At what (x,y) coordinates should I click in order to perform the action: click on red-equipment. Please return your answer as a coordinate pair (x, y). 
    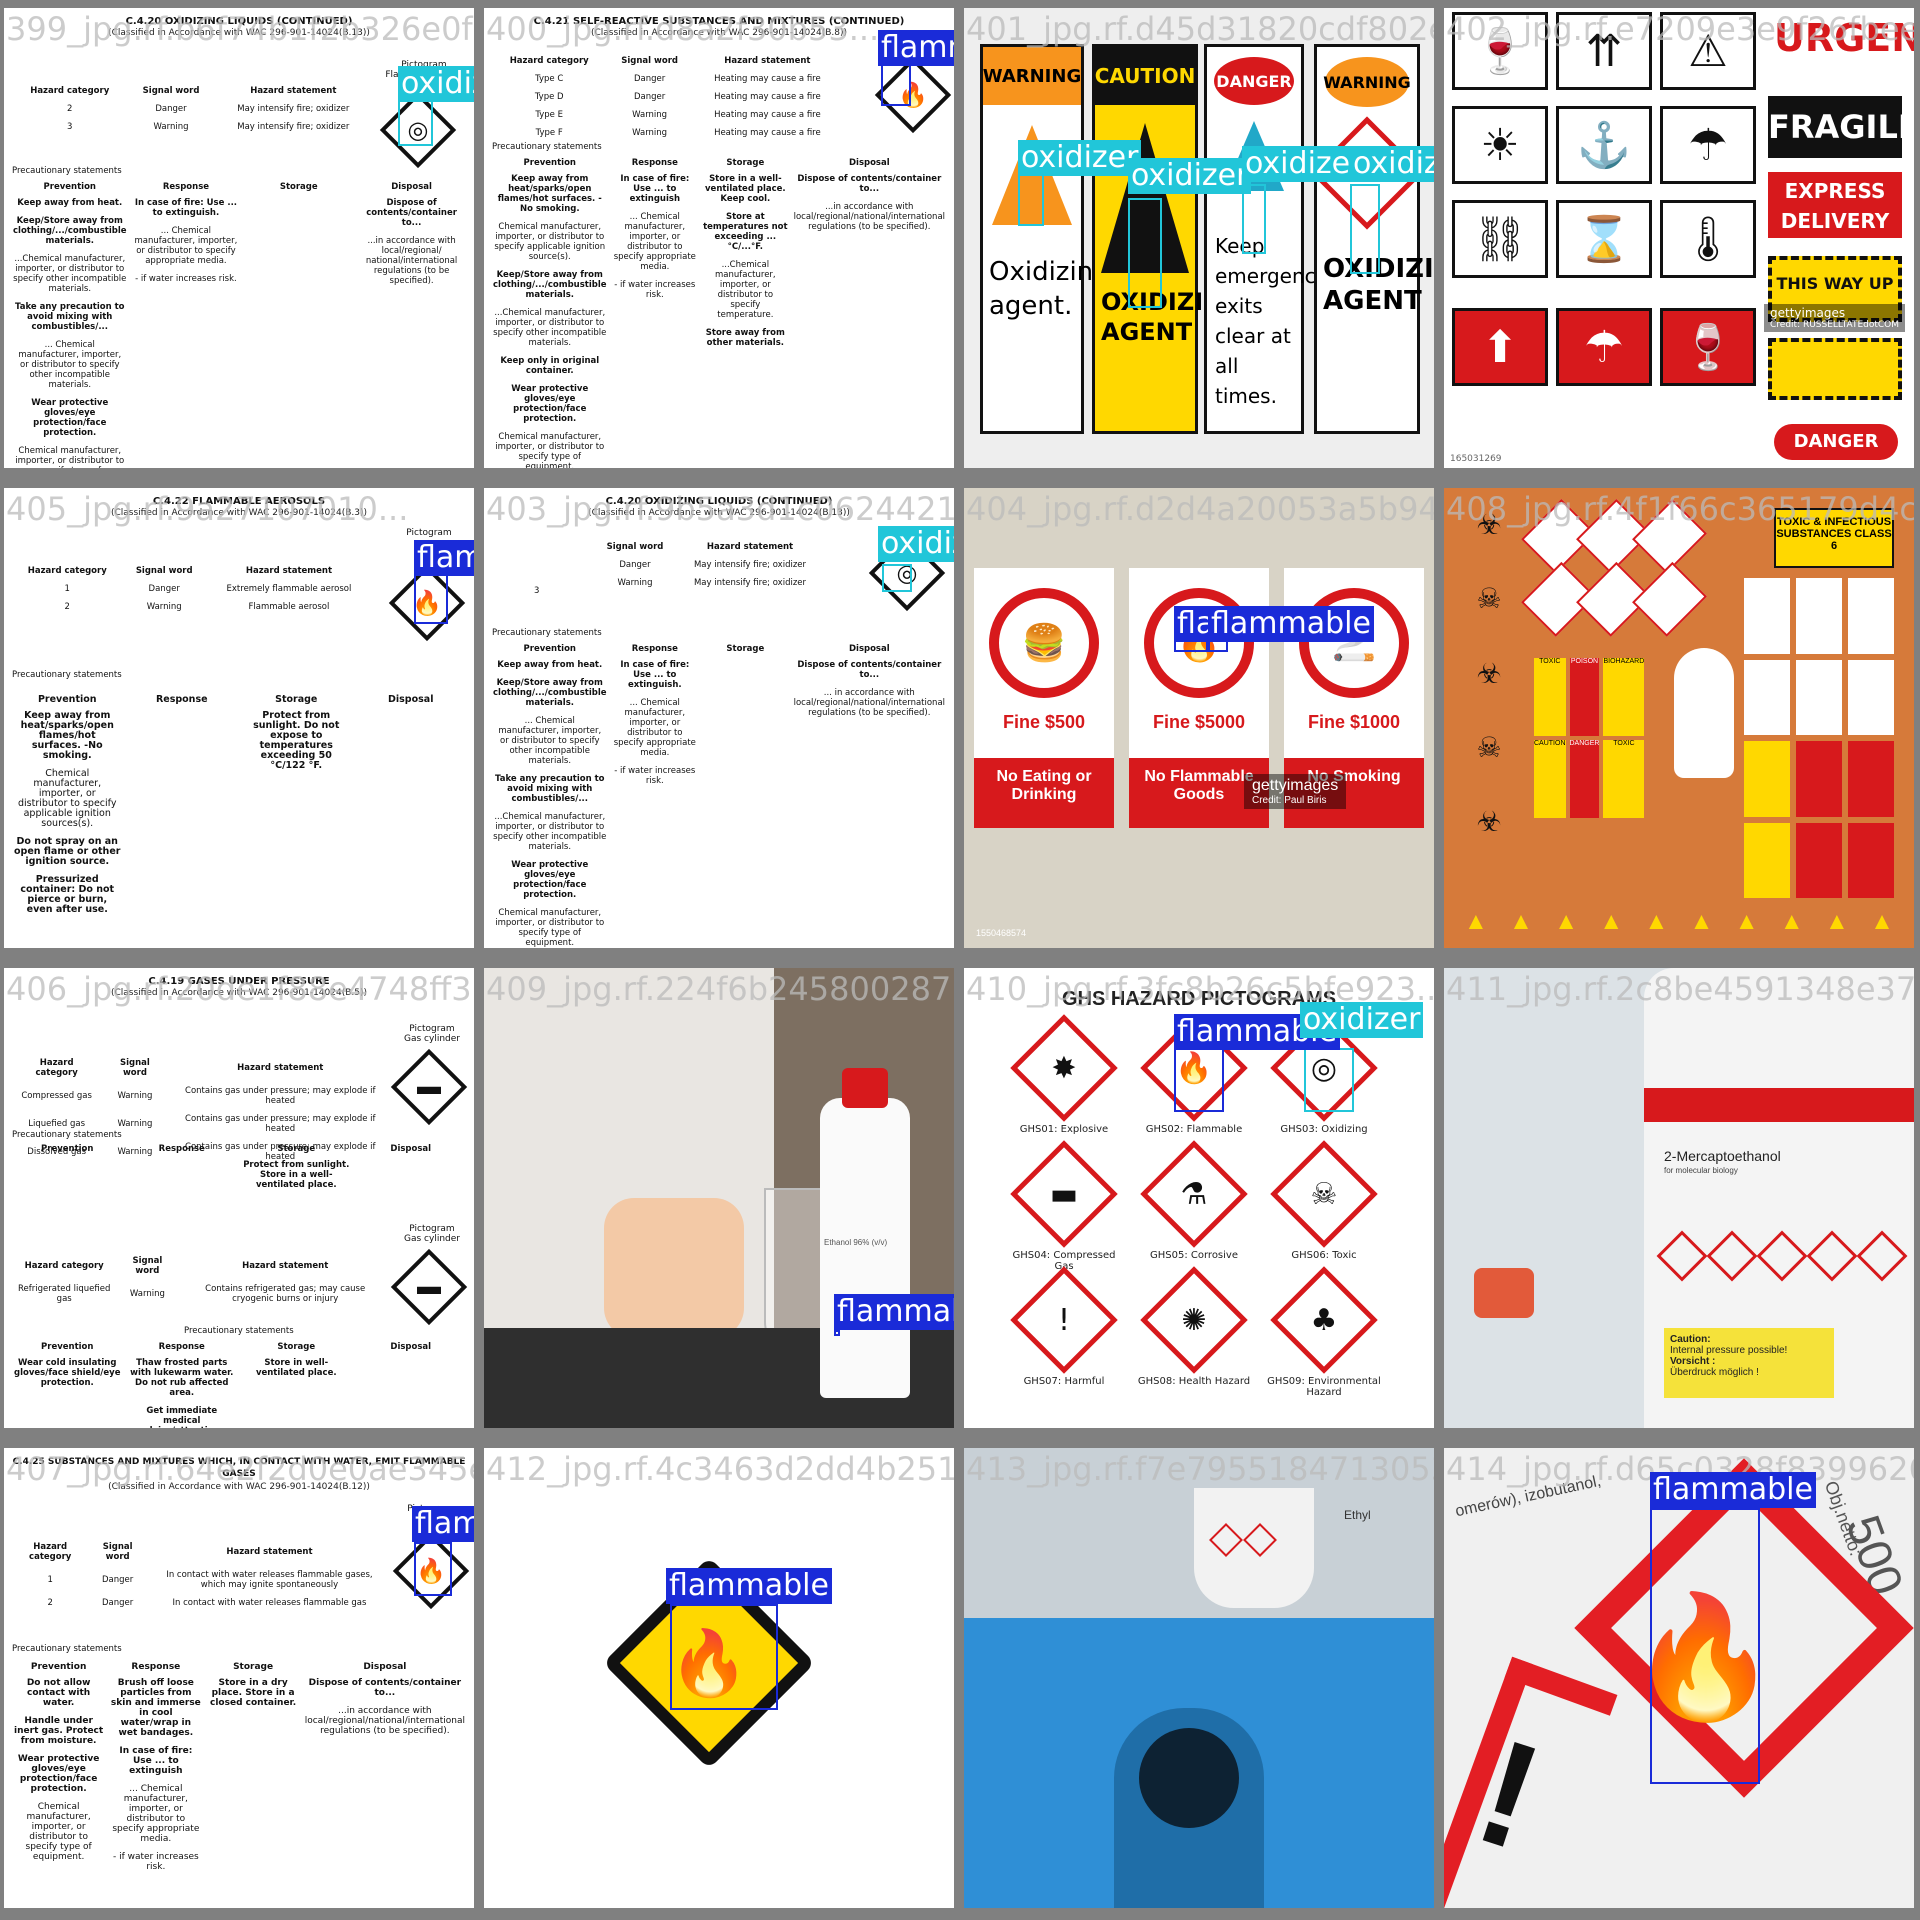
    Looking at the image, I should click on (1504, 1293).